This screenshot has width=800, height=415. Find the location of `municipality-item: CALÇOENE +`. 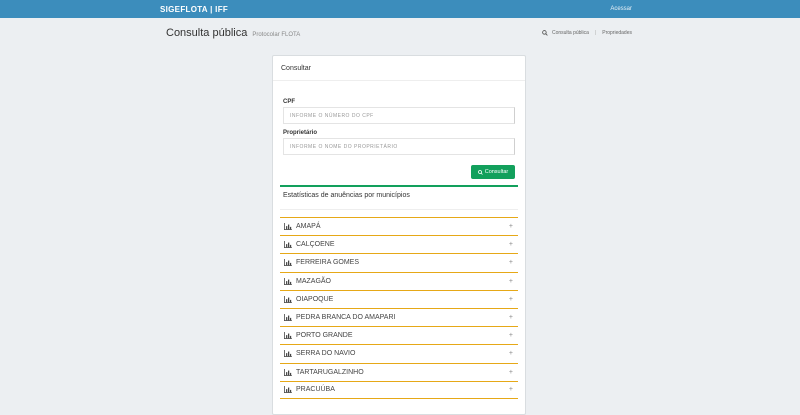

municipality-item: CALÇOENE + is located at coordinates (399, 244).